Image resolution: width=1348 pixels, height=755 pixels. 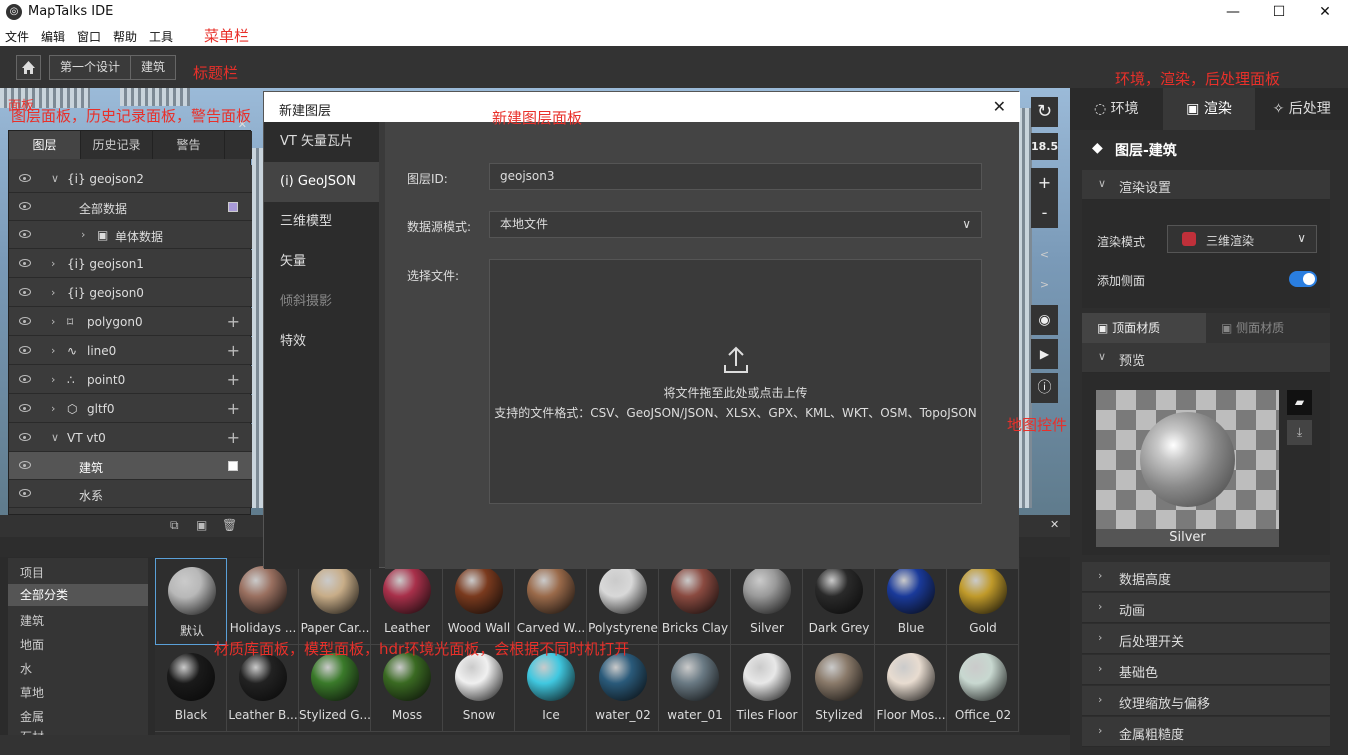 What do you see at coordinates (130, 409) in the screenshot?
I see `layer-row: › ⬡ gltf0 +` at bounding box center [130, 409].